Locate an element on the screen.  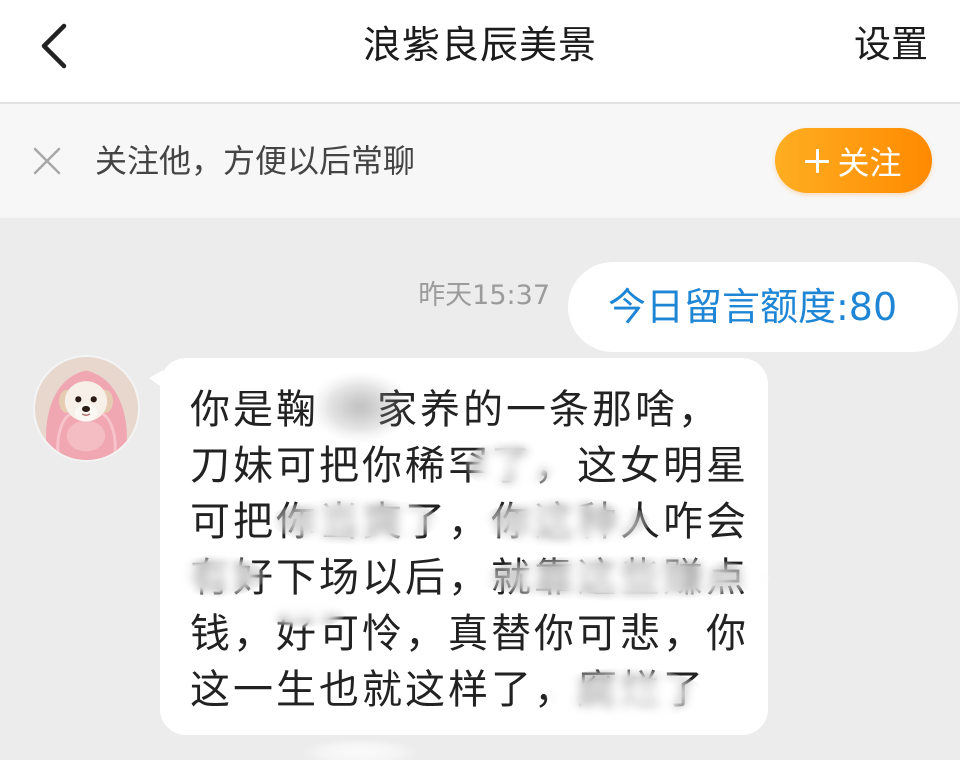
follow-button-label: 关注 is located at coordinates (869, 162).